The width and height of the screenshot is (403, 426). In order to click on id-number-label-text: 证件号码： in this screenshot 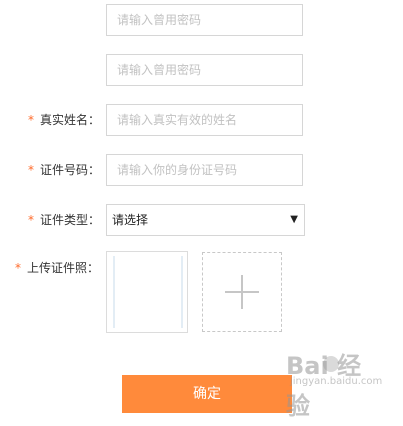, I will do `click(69, 170)`.